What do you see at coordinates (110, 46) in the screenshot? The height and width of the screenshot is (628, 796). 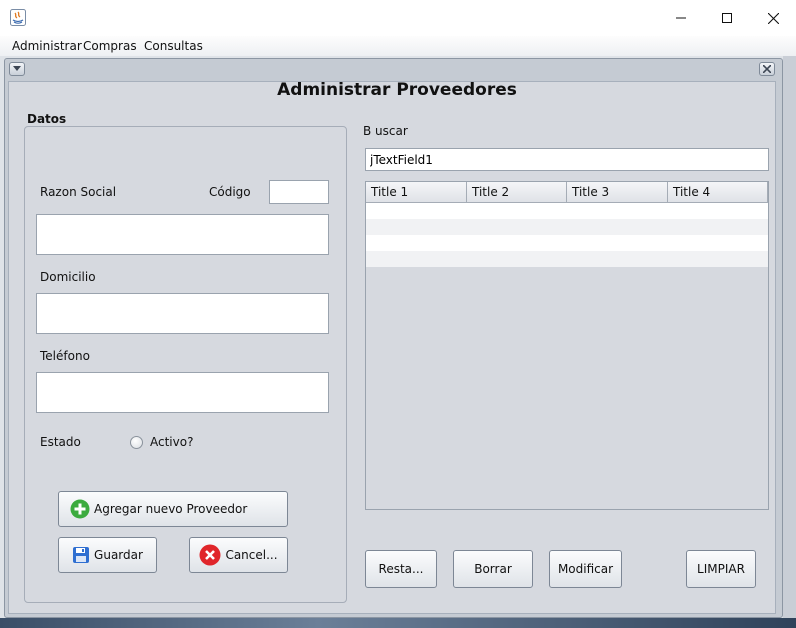 I see `menu-compras: Compras` at bounding box center [110, 46].